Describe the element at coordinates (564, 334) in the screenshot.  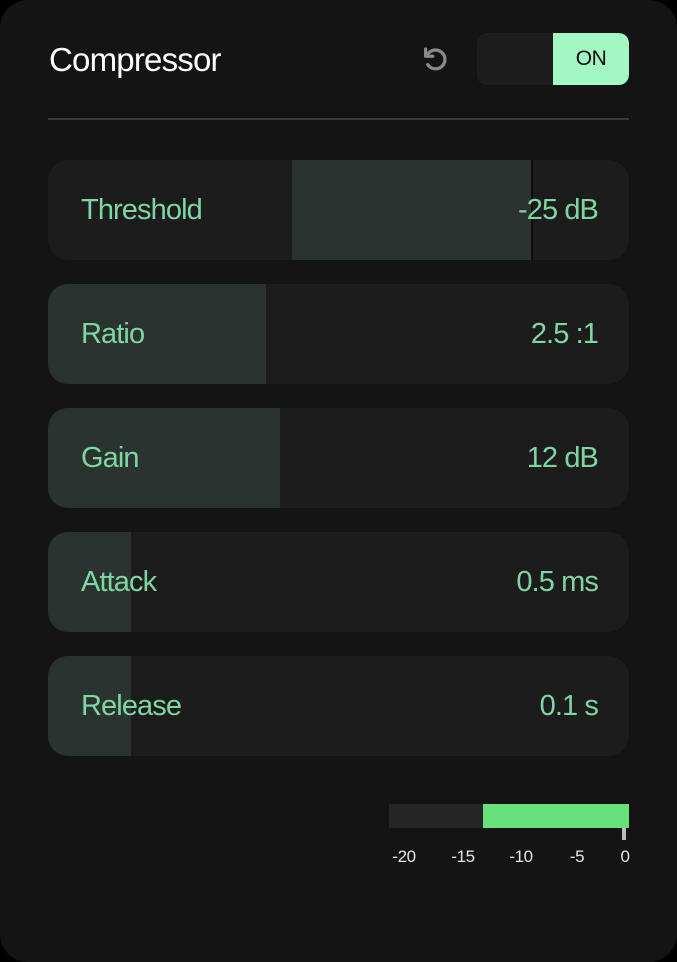
I see `slider-value: 2.5 :1` at that location.